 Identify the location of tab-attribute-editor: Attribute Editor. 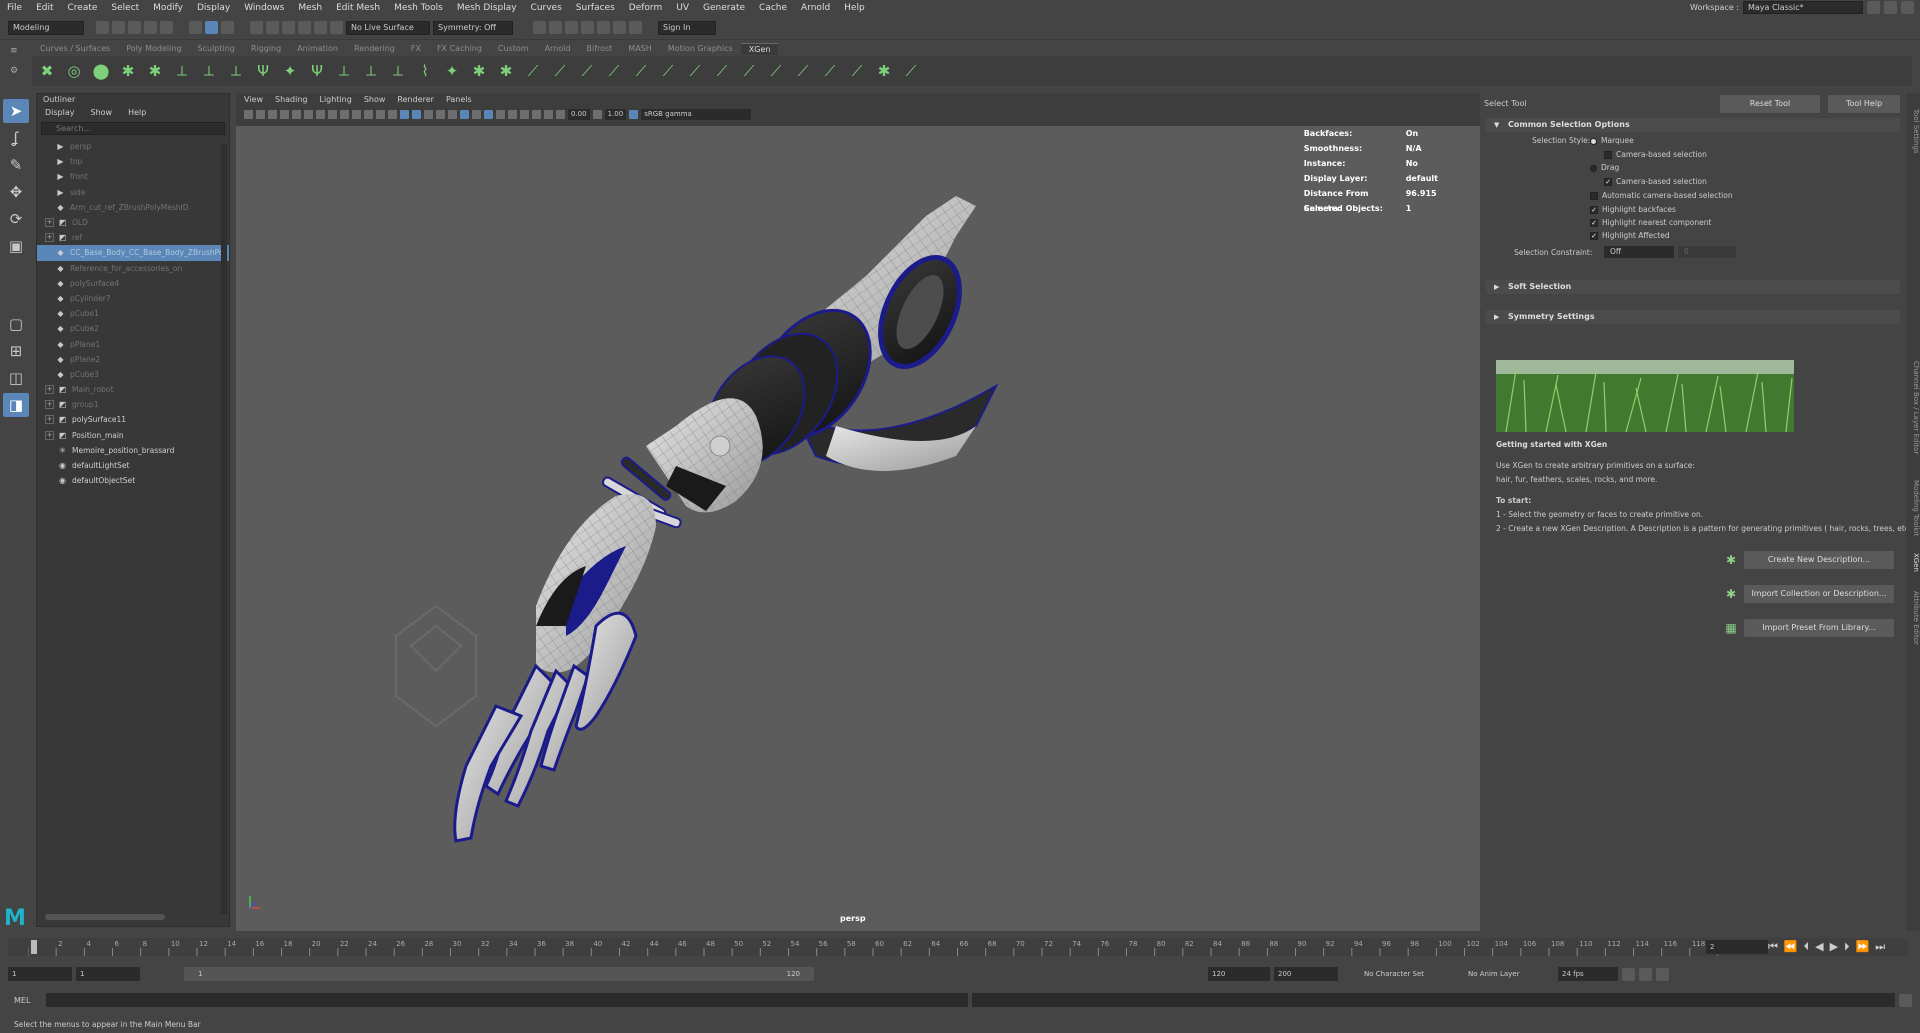
(1913, 618).